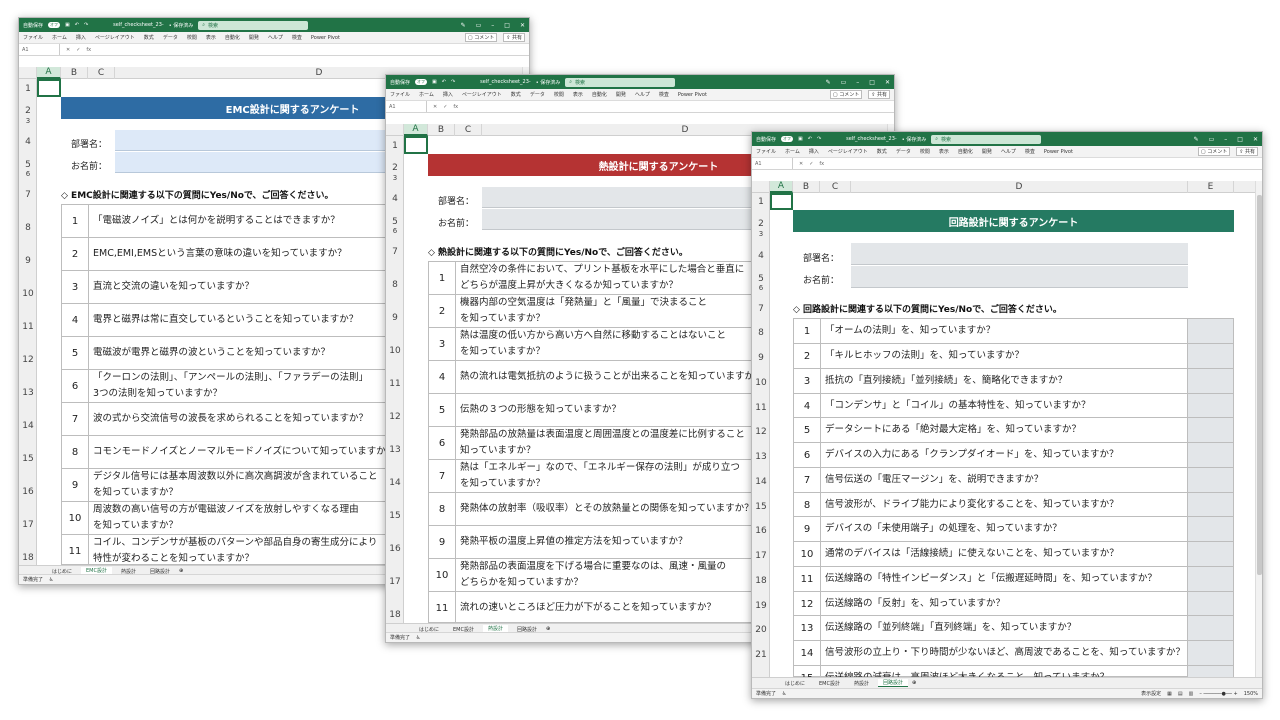 This screenshot has width=1280, height=720. Describe the element at coordinates (761, 383) in the screenshot. I see `row-number: 10` at that location.